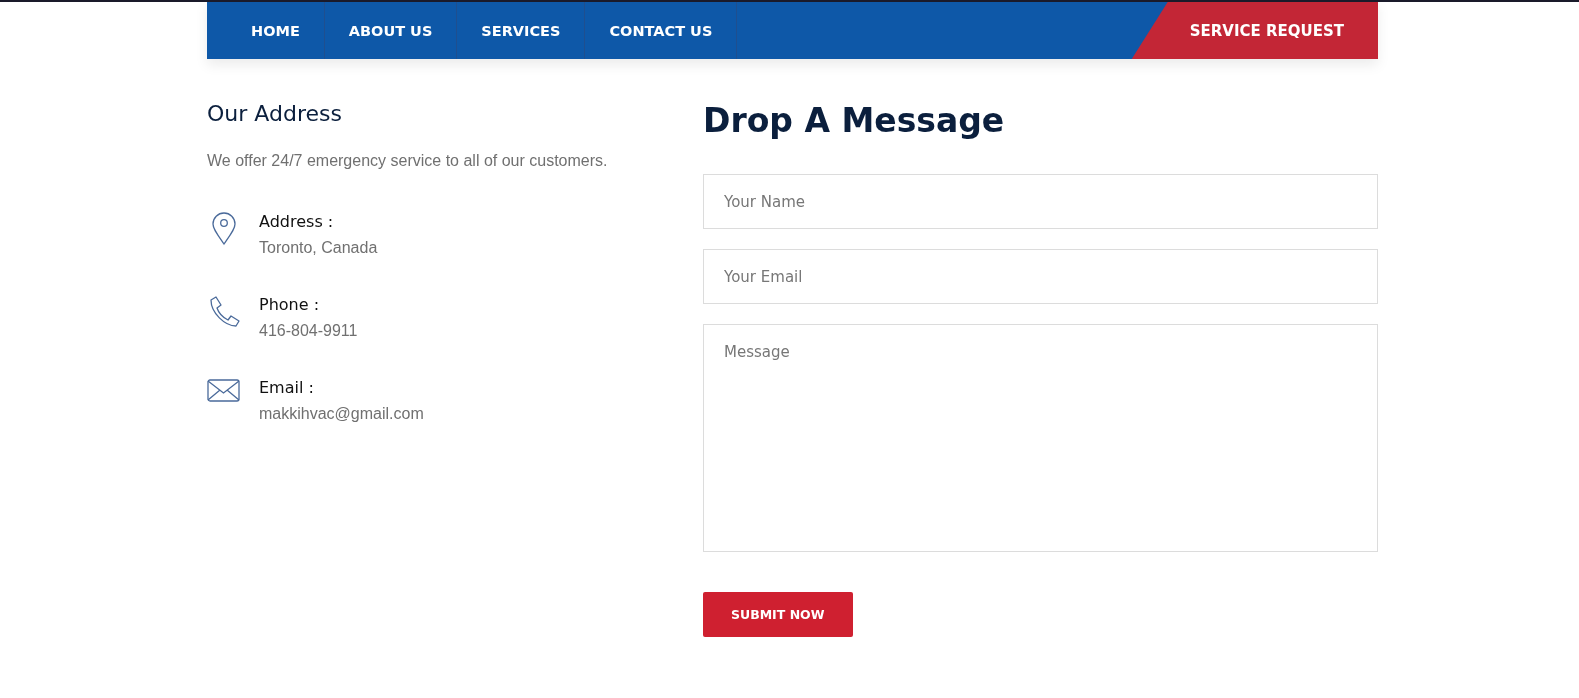 The height and width of the screenshot is (698, 1579). I want to click on nav-link: HOME, so click(276, 30).